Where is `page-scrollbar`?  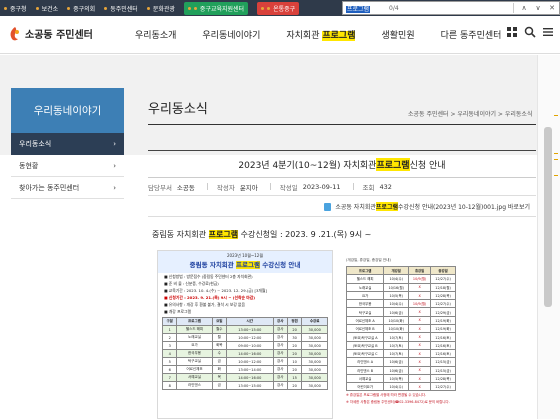
page-scrollbar is located at coordinates (548, 237).